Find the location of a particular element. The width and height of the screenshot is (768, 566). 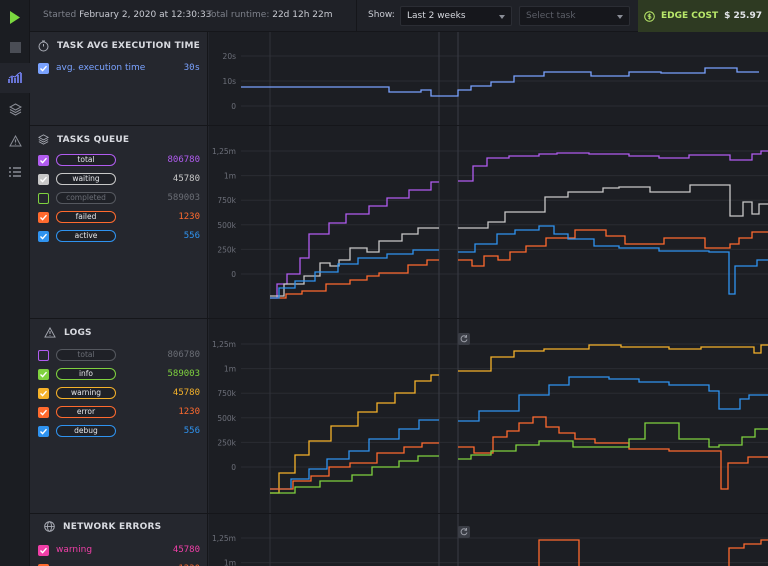

legend-row-active: active 556 is located at coordinates (119, 237).